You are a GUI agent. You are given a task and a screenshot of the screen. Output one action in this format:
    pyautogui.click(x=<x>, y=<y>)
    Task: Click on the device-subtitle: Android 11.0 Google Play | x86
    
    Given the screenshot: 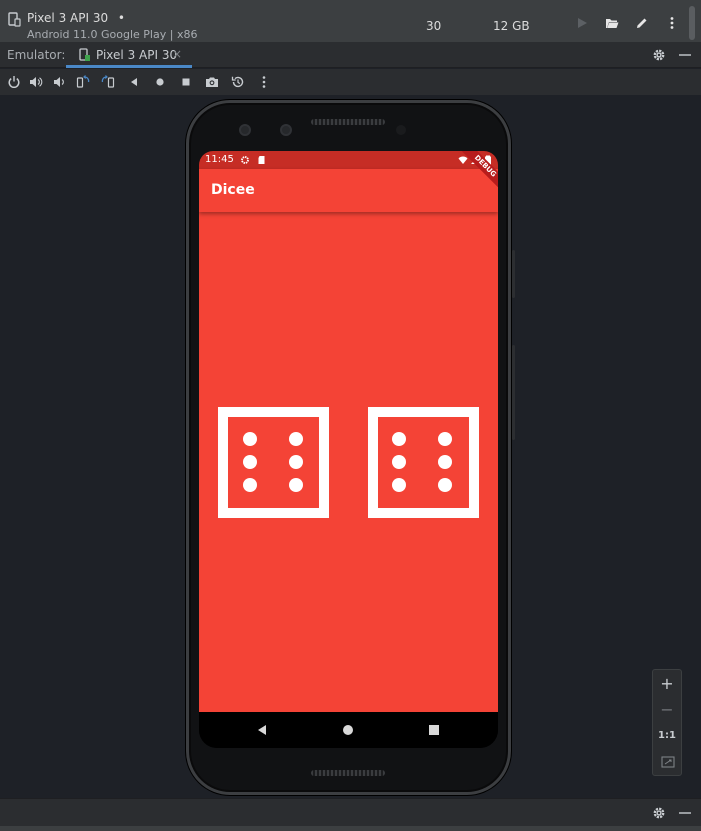 What is the action you would take?
    pyautogui.click(x=112, y=34)
    